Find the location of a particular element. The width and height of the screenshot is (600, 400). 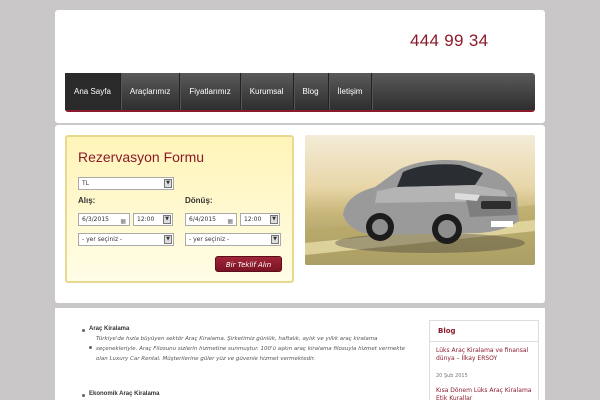

return-place-select: - yer seçiniz - ▼ is located at coordinates (233, 239).